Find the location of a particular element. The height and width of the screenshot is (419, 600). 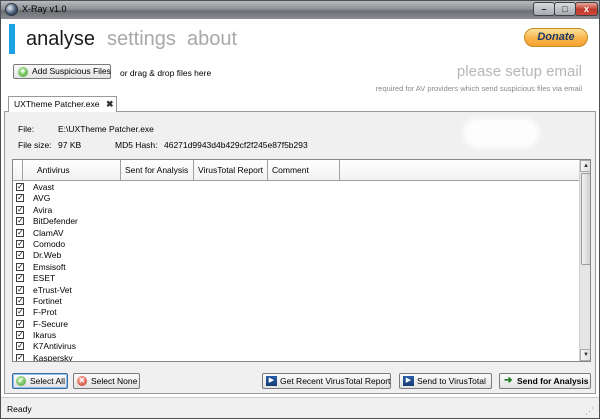

setup-email-link: please setup email is located at coordinates (493, 71).